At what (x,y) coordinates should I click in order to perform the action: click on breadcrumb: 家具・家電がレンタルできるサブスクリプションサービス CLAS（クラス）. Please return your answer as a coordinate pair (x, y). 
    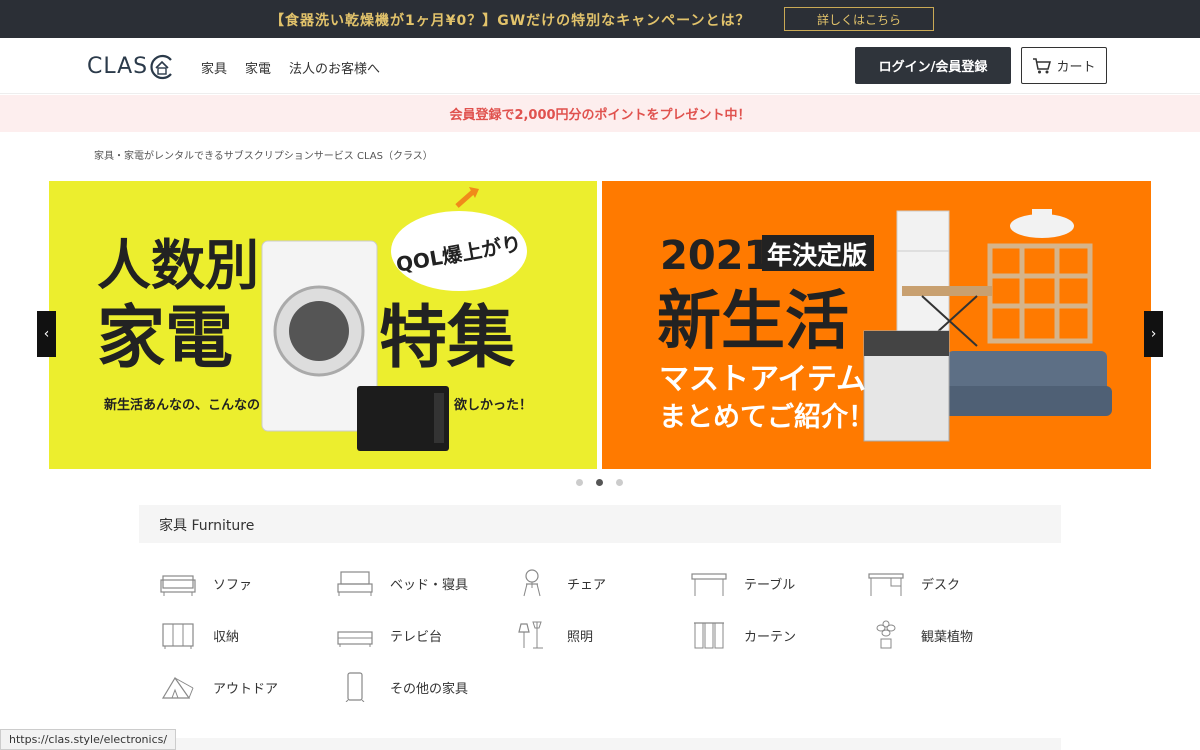
    Looking at the image, I should click on (263, 156).